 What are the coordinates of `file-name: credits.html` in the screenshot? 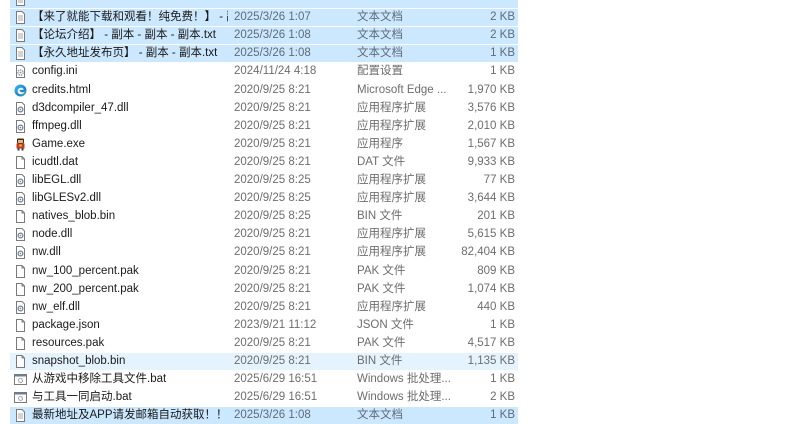 It's located at (61, 89).